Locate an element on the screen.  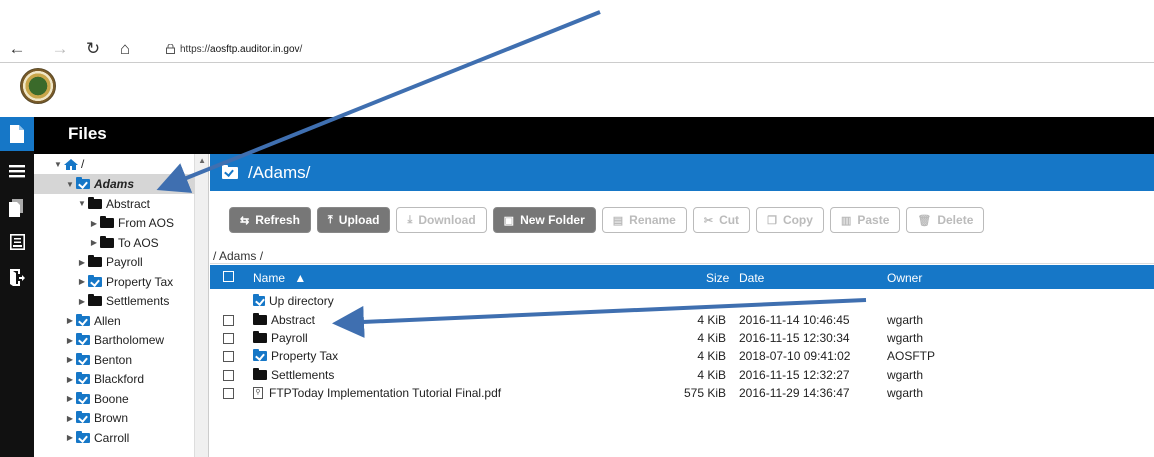
tree-item: ▶ To AOS is located at coordinates (96, 243).